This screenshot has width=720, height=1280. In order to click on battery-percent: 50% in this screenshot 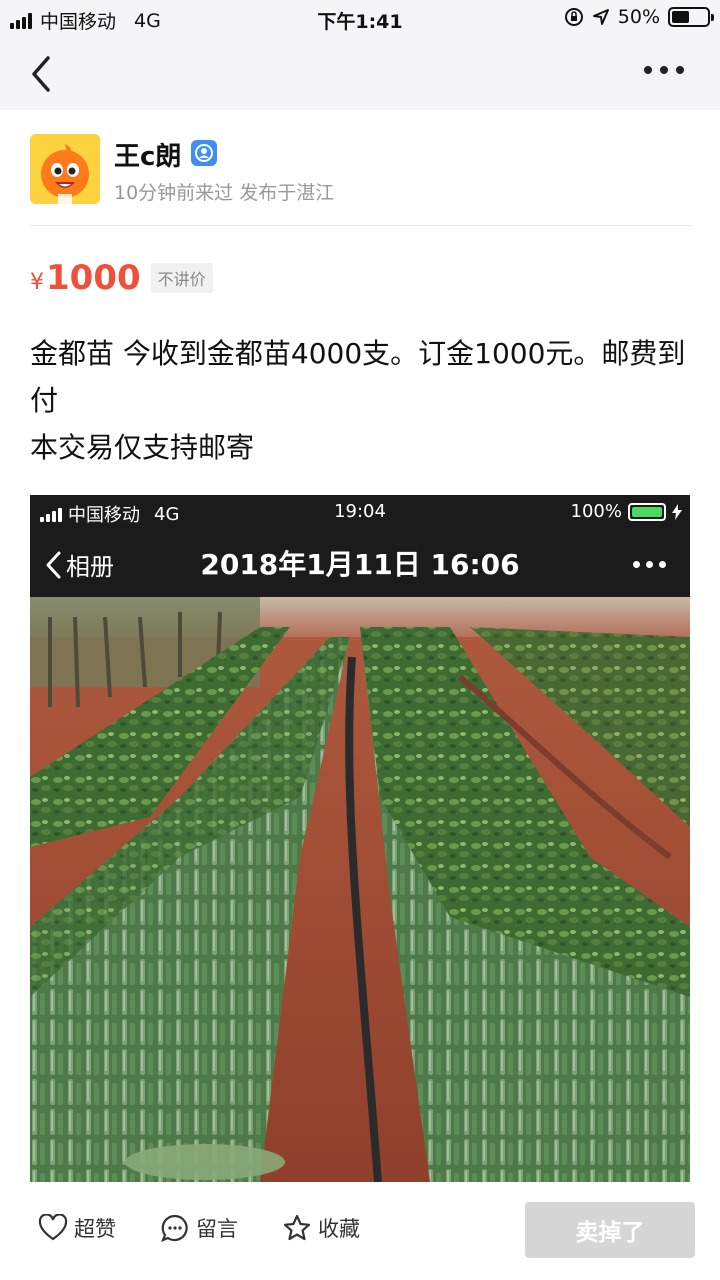, I will do `click(638, 17)`.